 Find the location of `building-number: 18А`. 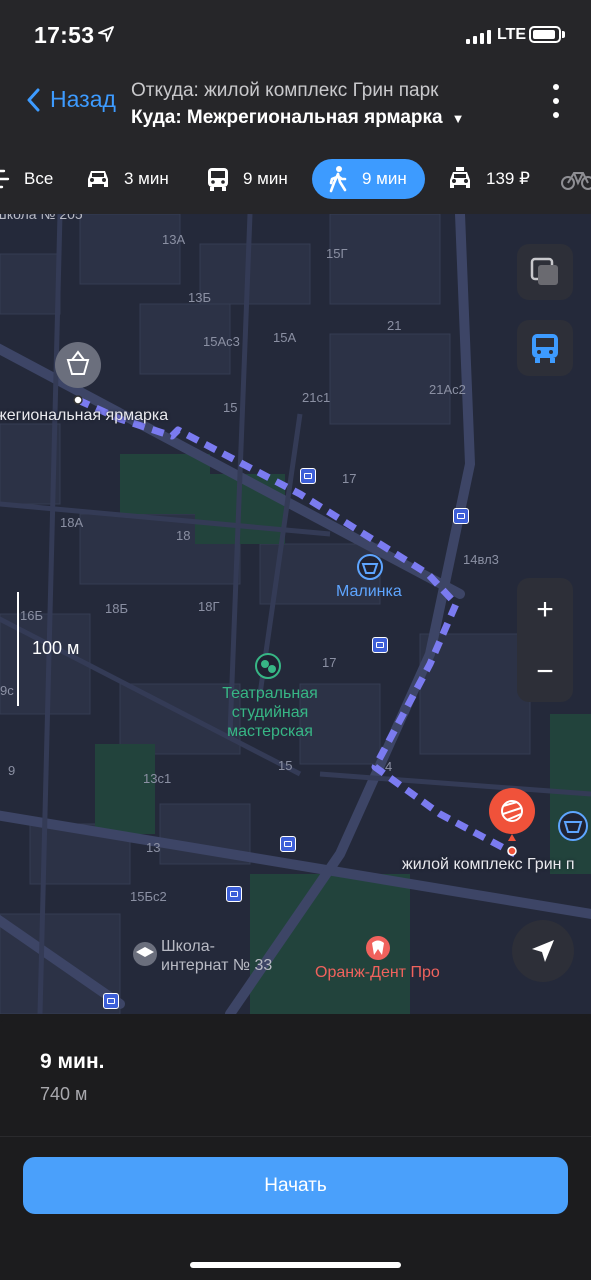

building-number: 18А is located at coordinates (72, 522).